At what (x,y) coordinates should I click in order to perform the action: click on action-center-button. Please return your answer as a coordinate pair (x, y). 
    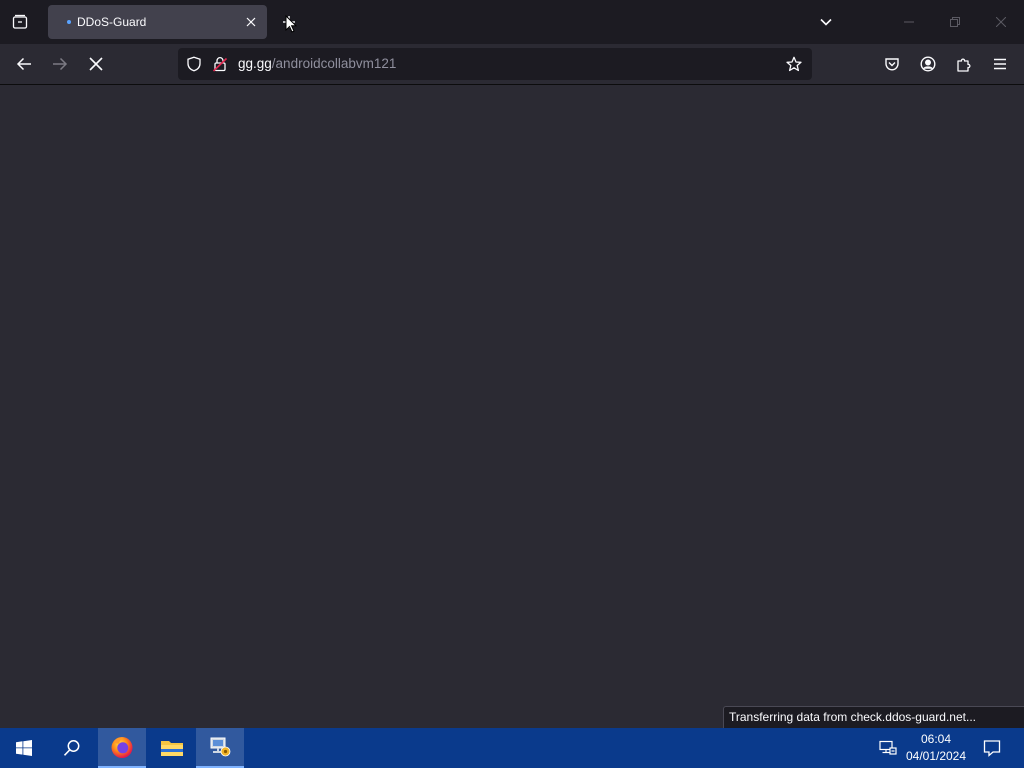
    Looking at the image, I should click on (992, 748).